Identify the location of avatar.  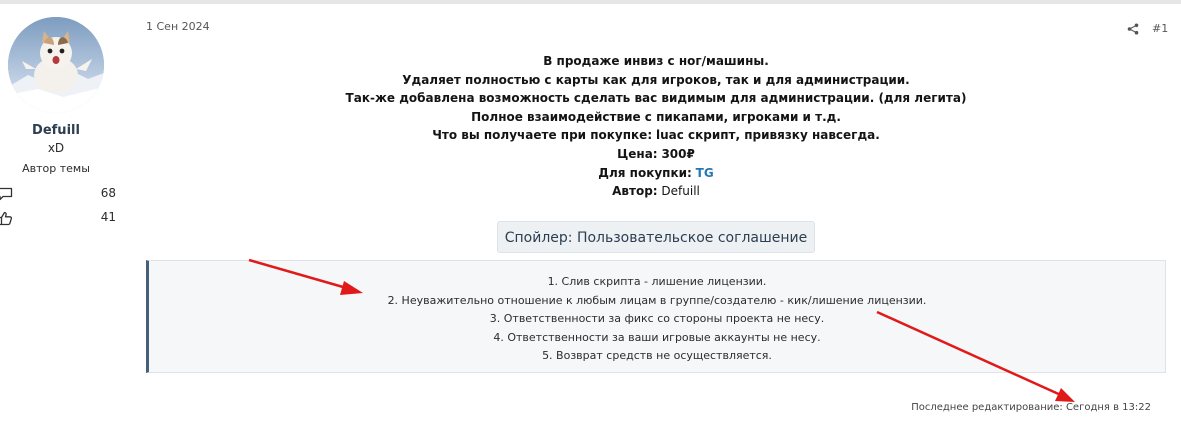
(56, 65).